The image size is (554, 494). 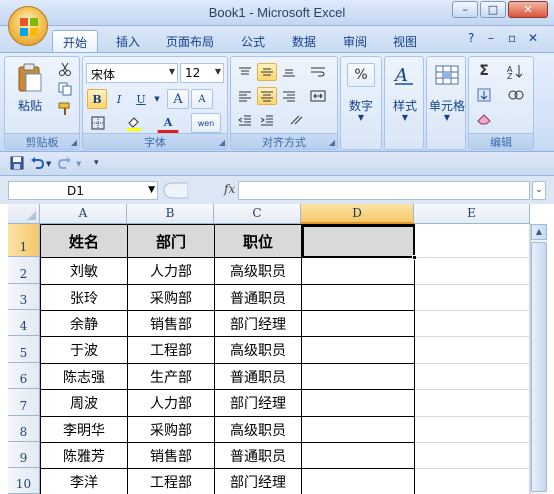 What do you see at coordinates (84, 481) in the screenshot?
I see `table-cell: 李洋` at bounding box center [84, 481].